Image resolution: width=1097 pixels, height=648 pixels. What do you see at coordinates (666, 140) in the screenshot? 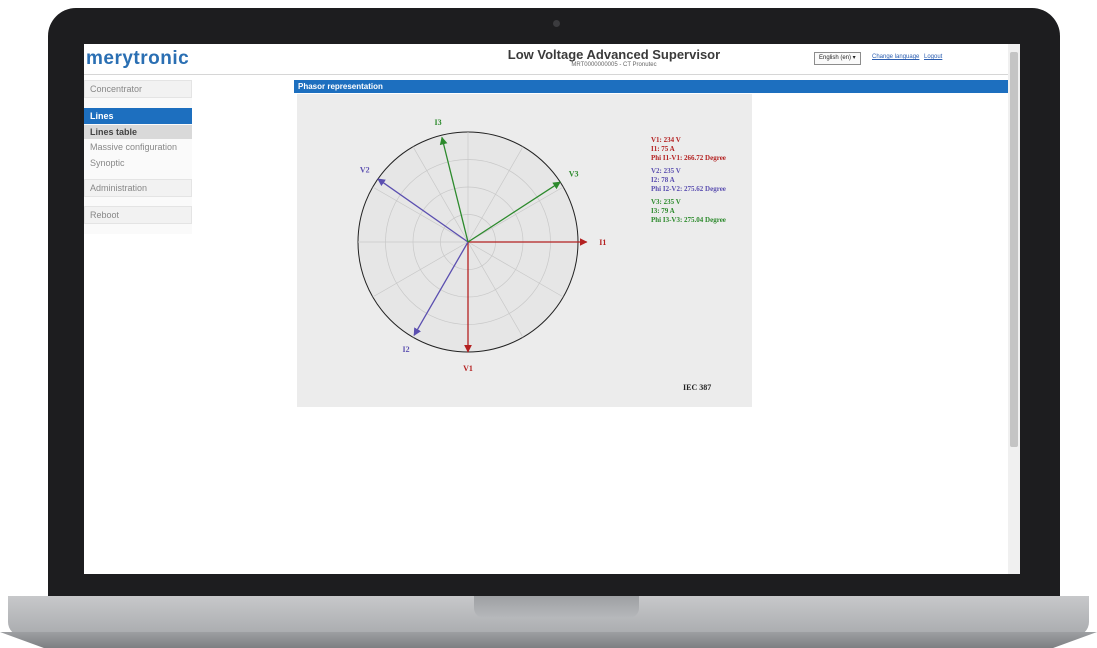
I see `reading-line: V1: 234 V` at bounding box center [666, 140].